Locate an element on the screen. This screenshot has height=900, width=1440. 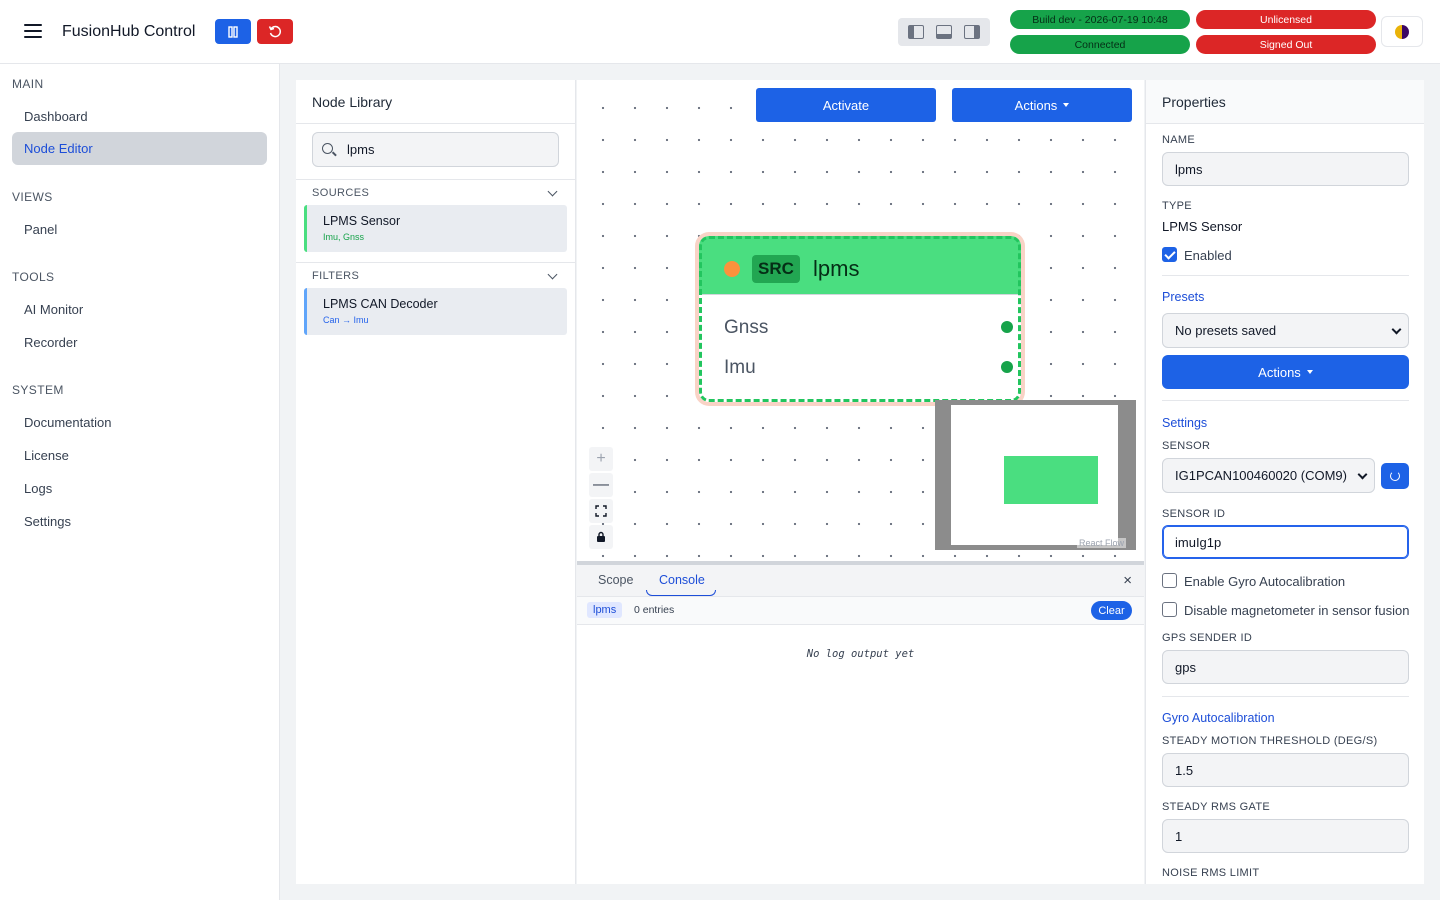
sidebar-section-tools: TOOLS is located at coordinates (33, 277).